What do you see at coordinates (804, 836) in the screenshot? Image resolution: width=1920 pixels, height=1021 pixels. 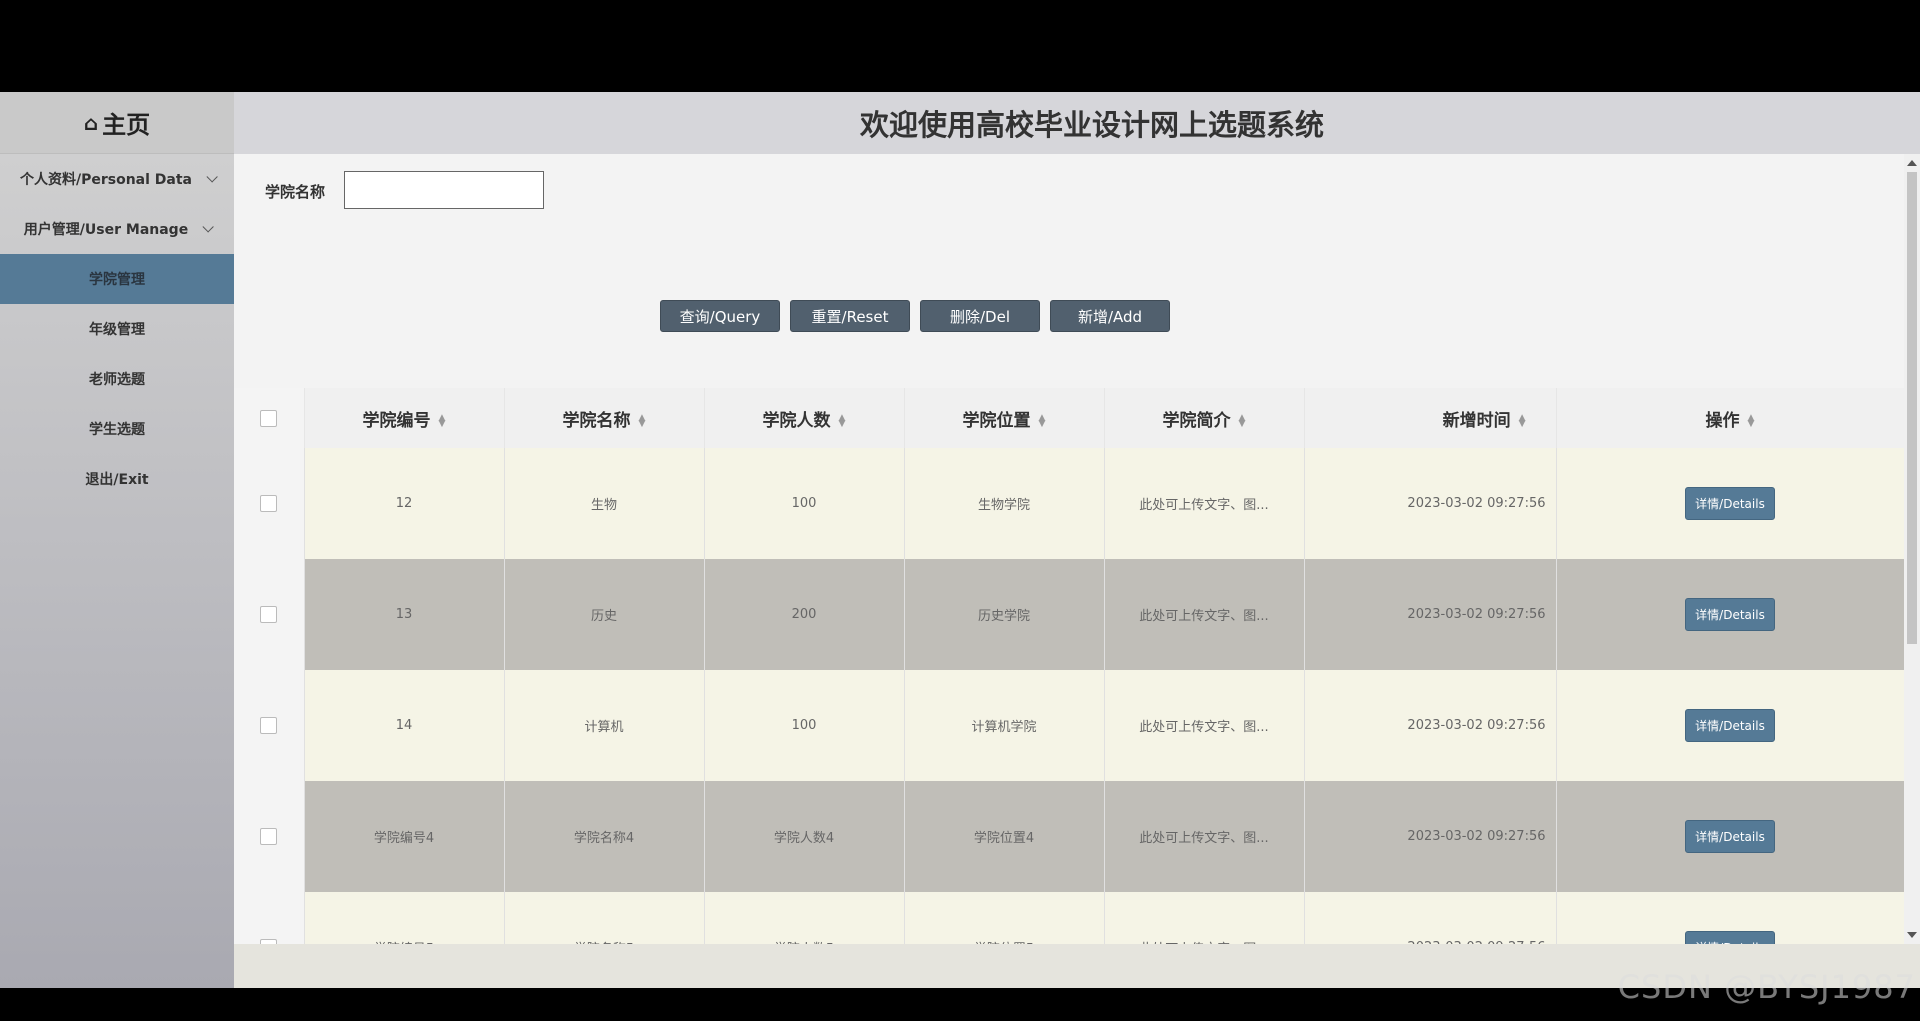 I see `cell-count: 学院人数4` at bounding box center [804, 836].